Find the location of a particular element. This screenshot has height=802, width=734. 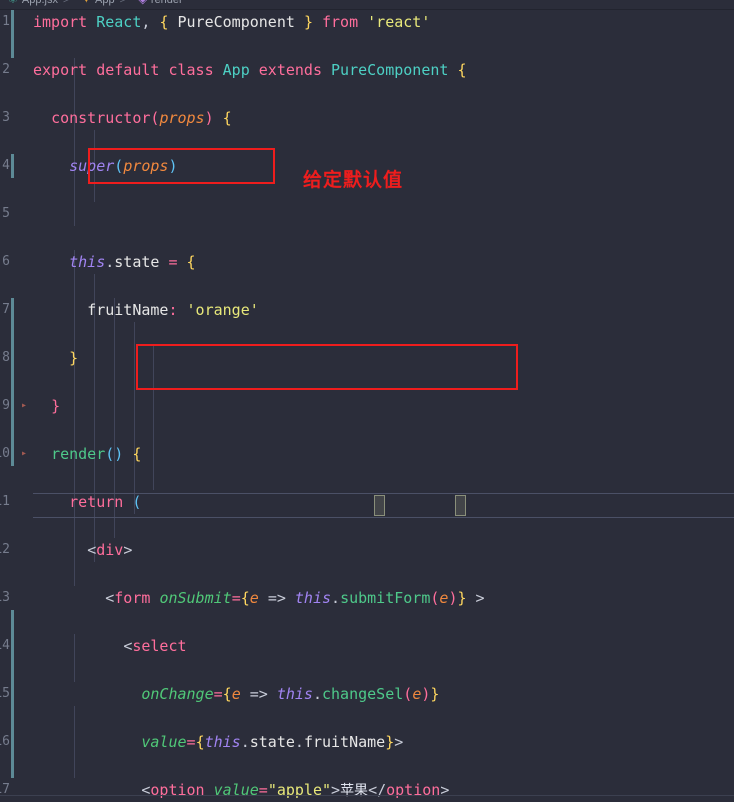

breadcrumb-method-label: render is located at coordinates (166, 3).